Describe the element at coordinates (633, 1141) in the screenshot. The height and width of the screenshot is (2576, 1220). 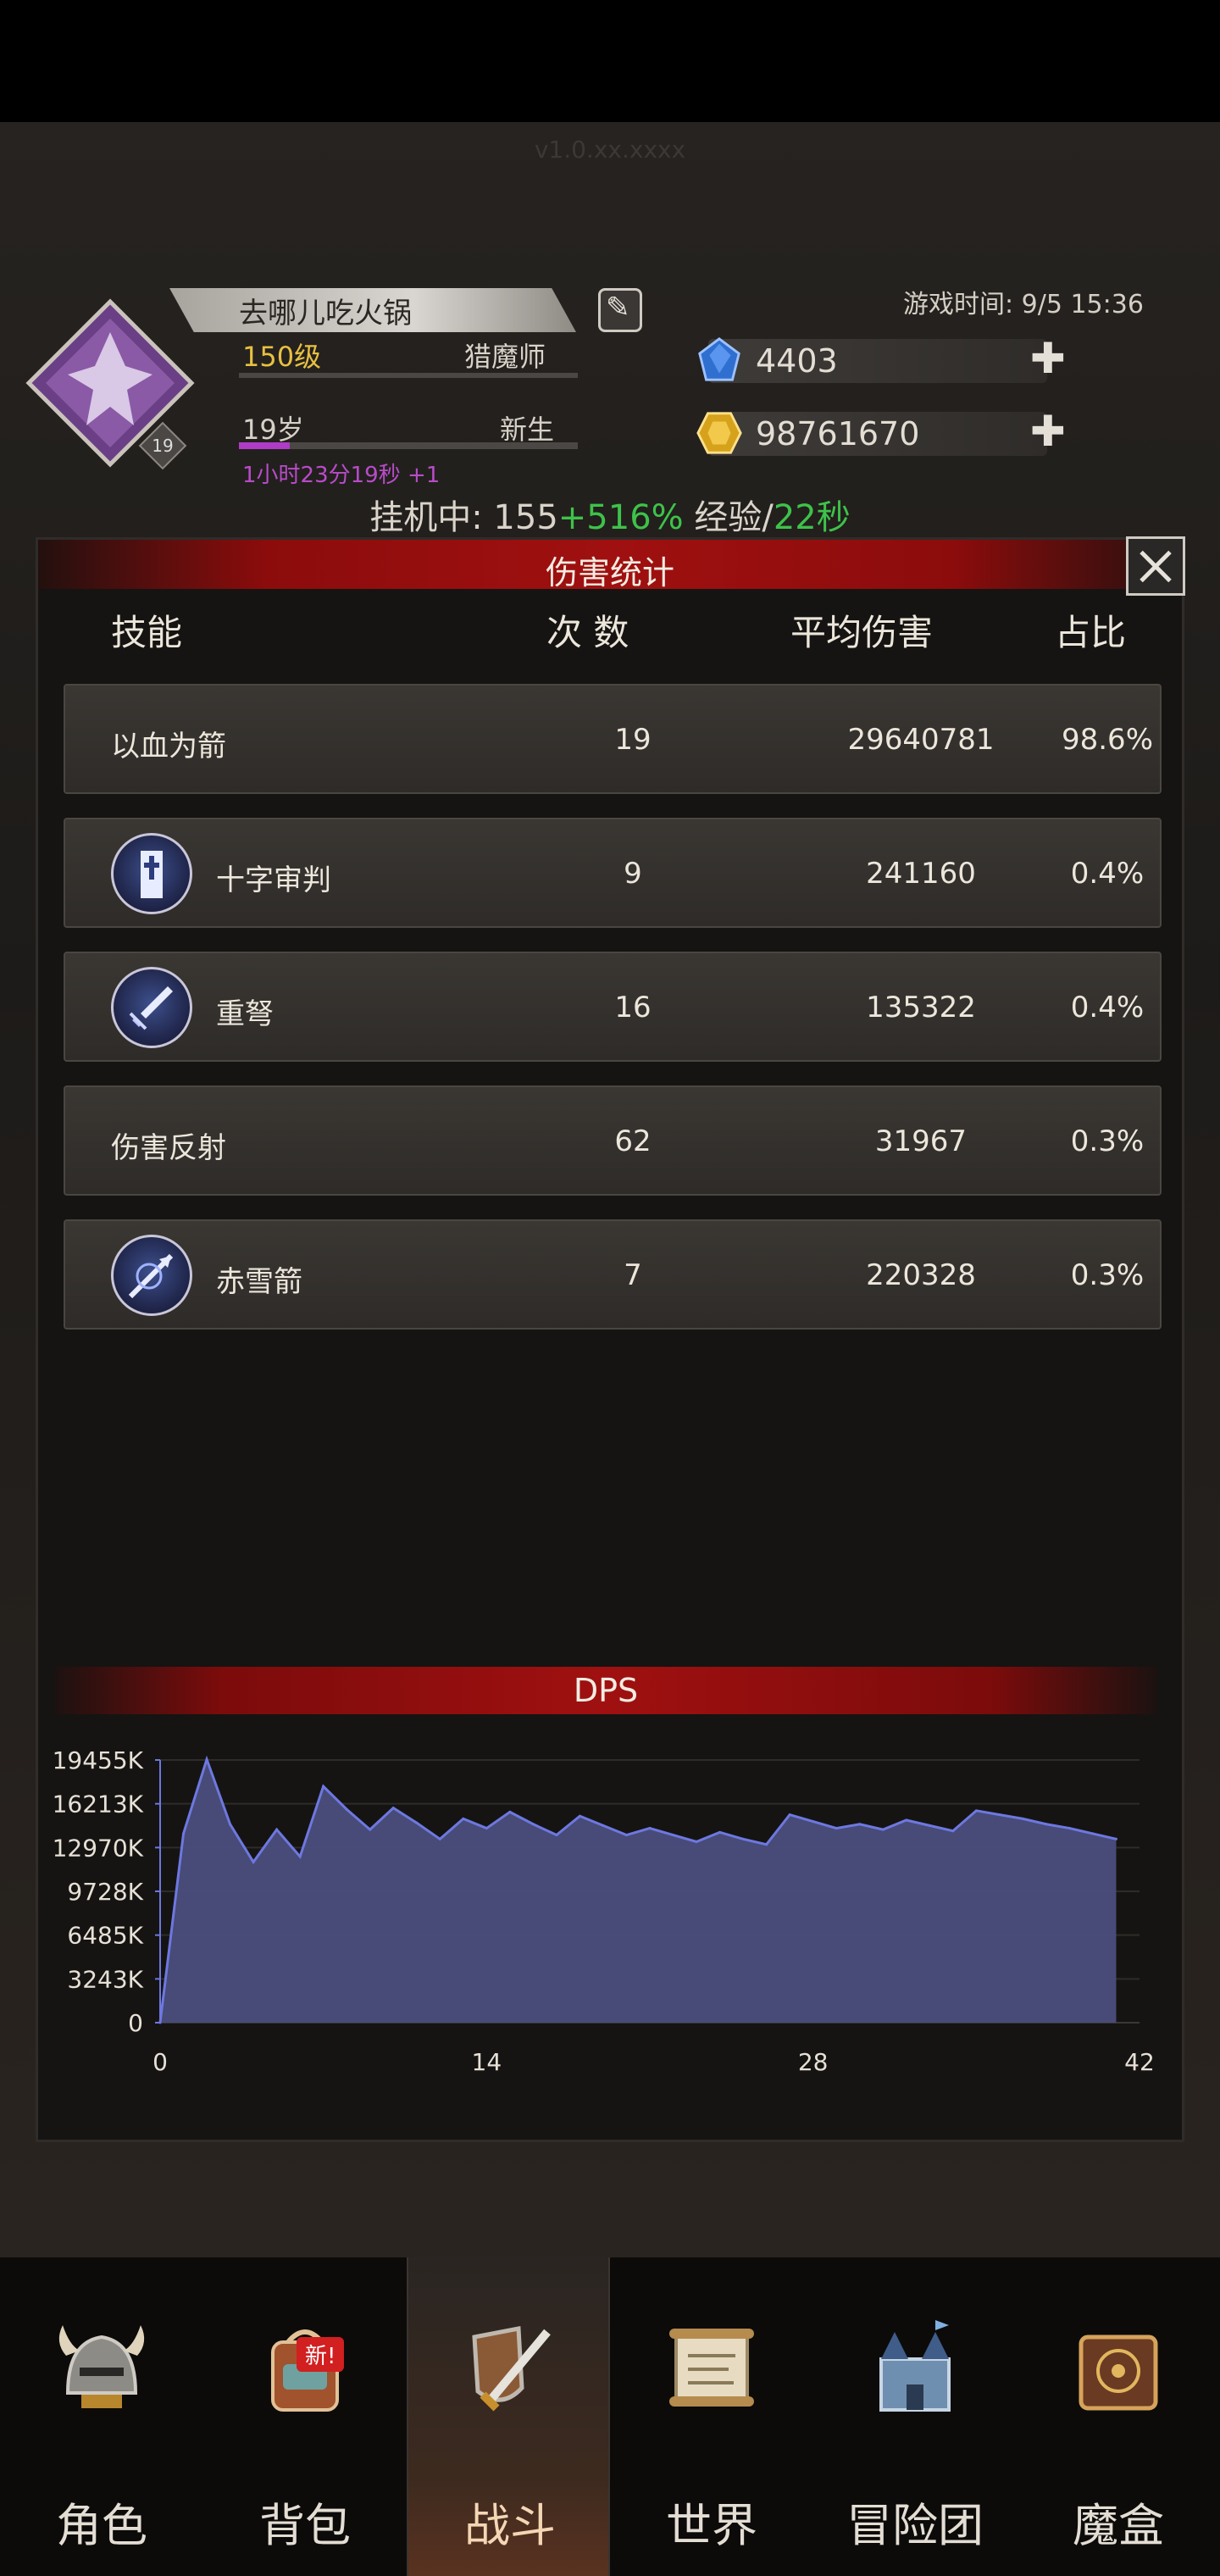
I see `skill-count: 62` at that location.